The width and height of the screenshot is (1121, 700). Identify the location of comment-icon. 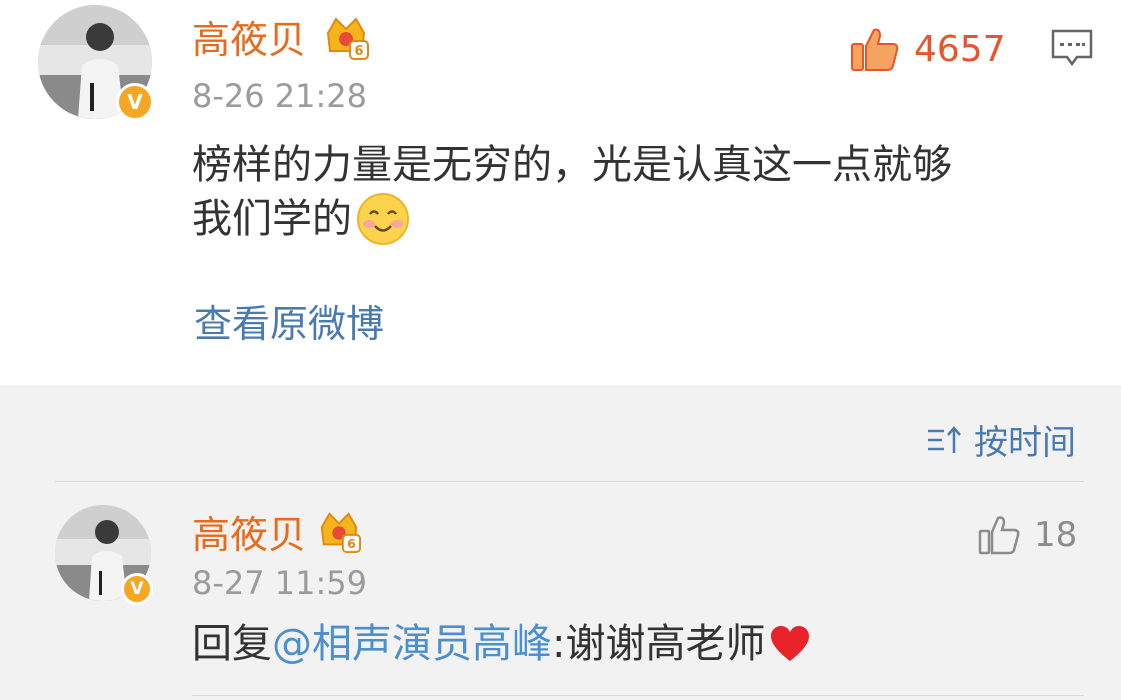
(1072, 50).